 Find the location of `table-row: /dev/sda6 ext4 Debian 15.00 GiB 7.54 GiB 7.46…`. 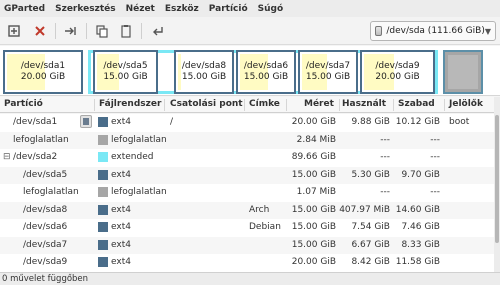

table-row: /dev/sda6 ext4 Debian 15.00 GiB 7.54 GiB 7.46… is located at coordinates (247, 227).